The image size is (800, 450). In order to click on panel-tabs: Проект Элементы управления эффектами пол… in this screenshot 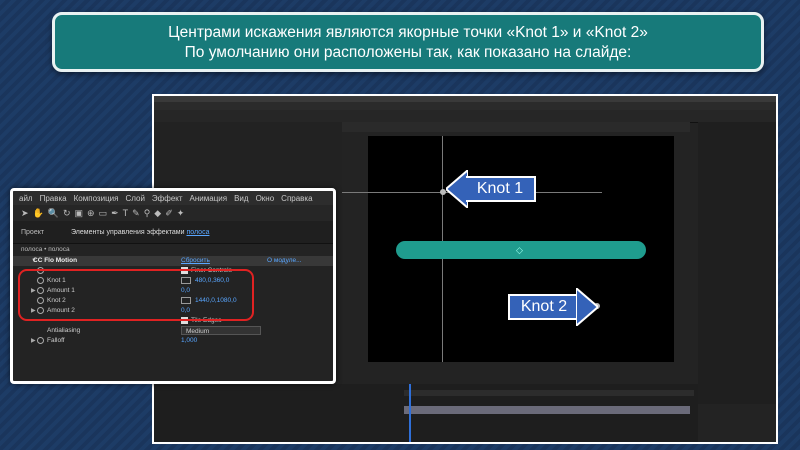, I will do `click(173, 232)`.